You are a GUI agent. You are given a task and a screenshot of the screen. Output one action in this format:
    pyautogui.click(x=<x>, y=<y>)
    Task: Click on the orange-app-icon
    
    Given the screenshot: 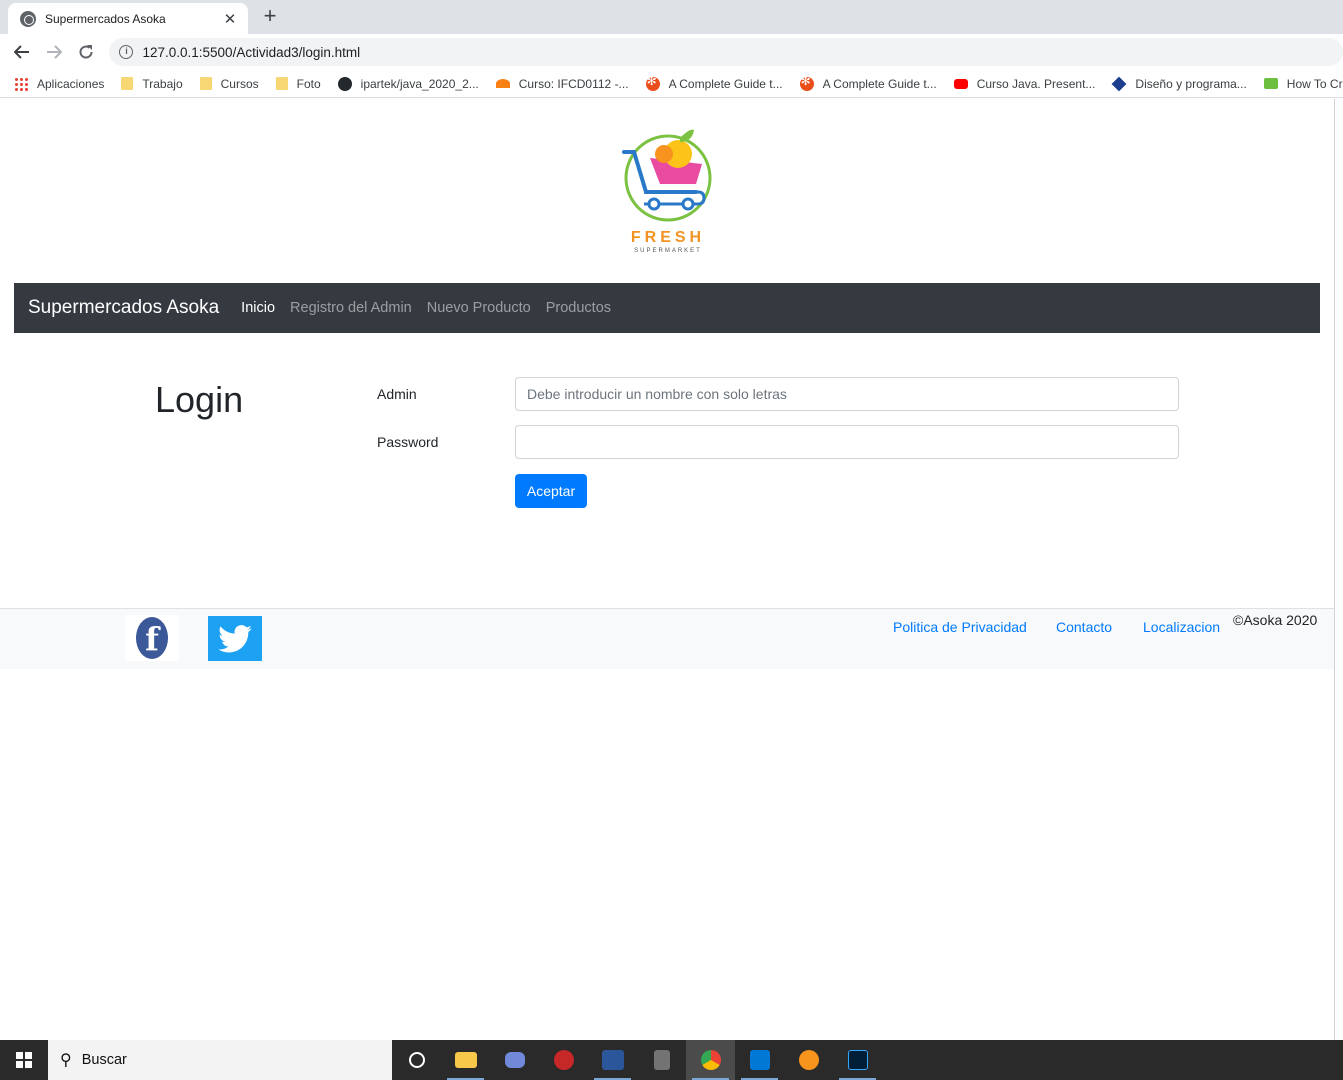 What is the action you would take?
    pyautogui.click(x=808, y=1060)
    